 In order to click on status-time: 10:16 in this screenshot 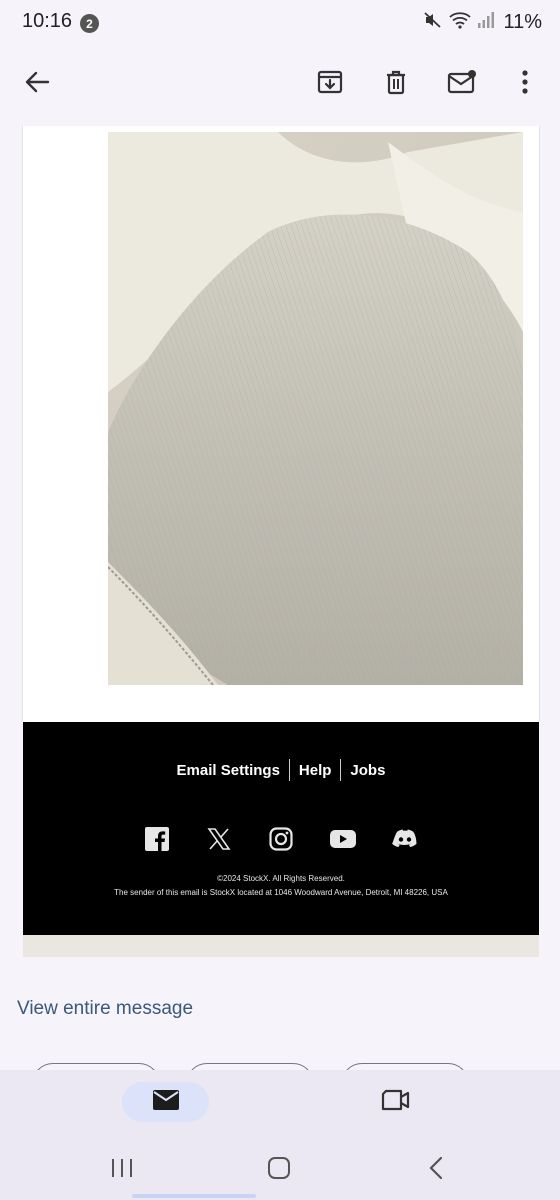, I will do `click(47, 21)`.